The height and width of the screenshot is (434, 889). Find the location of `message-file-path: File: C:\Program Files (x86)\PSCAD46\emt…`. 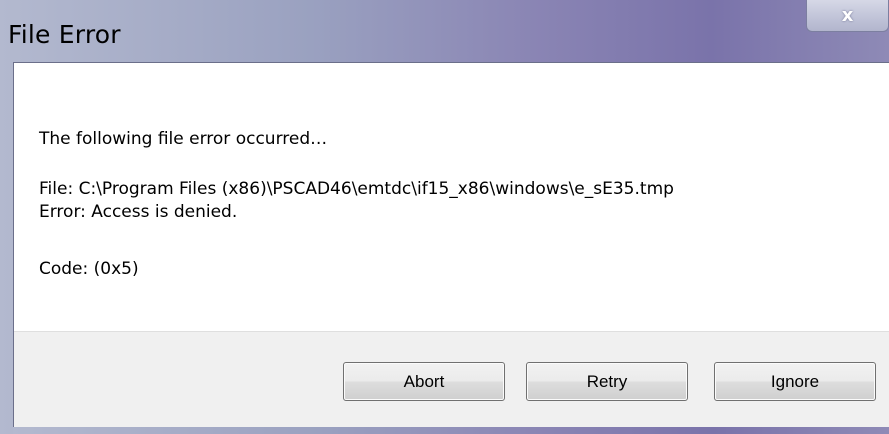

message-file-path: File: C:\Program Files (x86)\PSCAD46\emt… is located at coordinates (356, 189).